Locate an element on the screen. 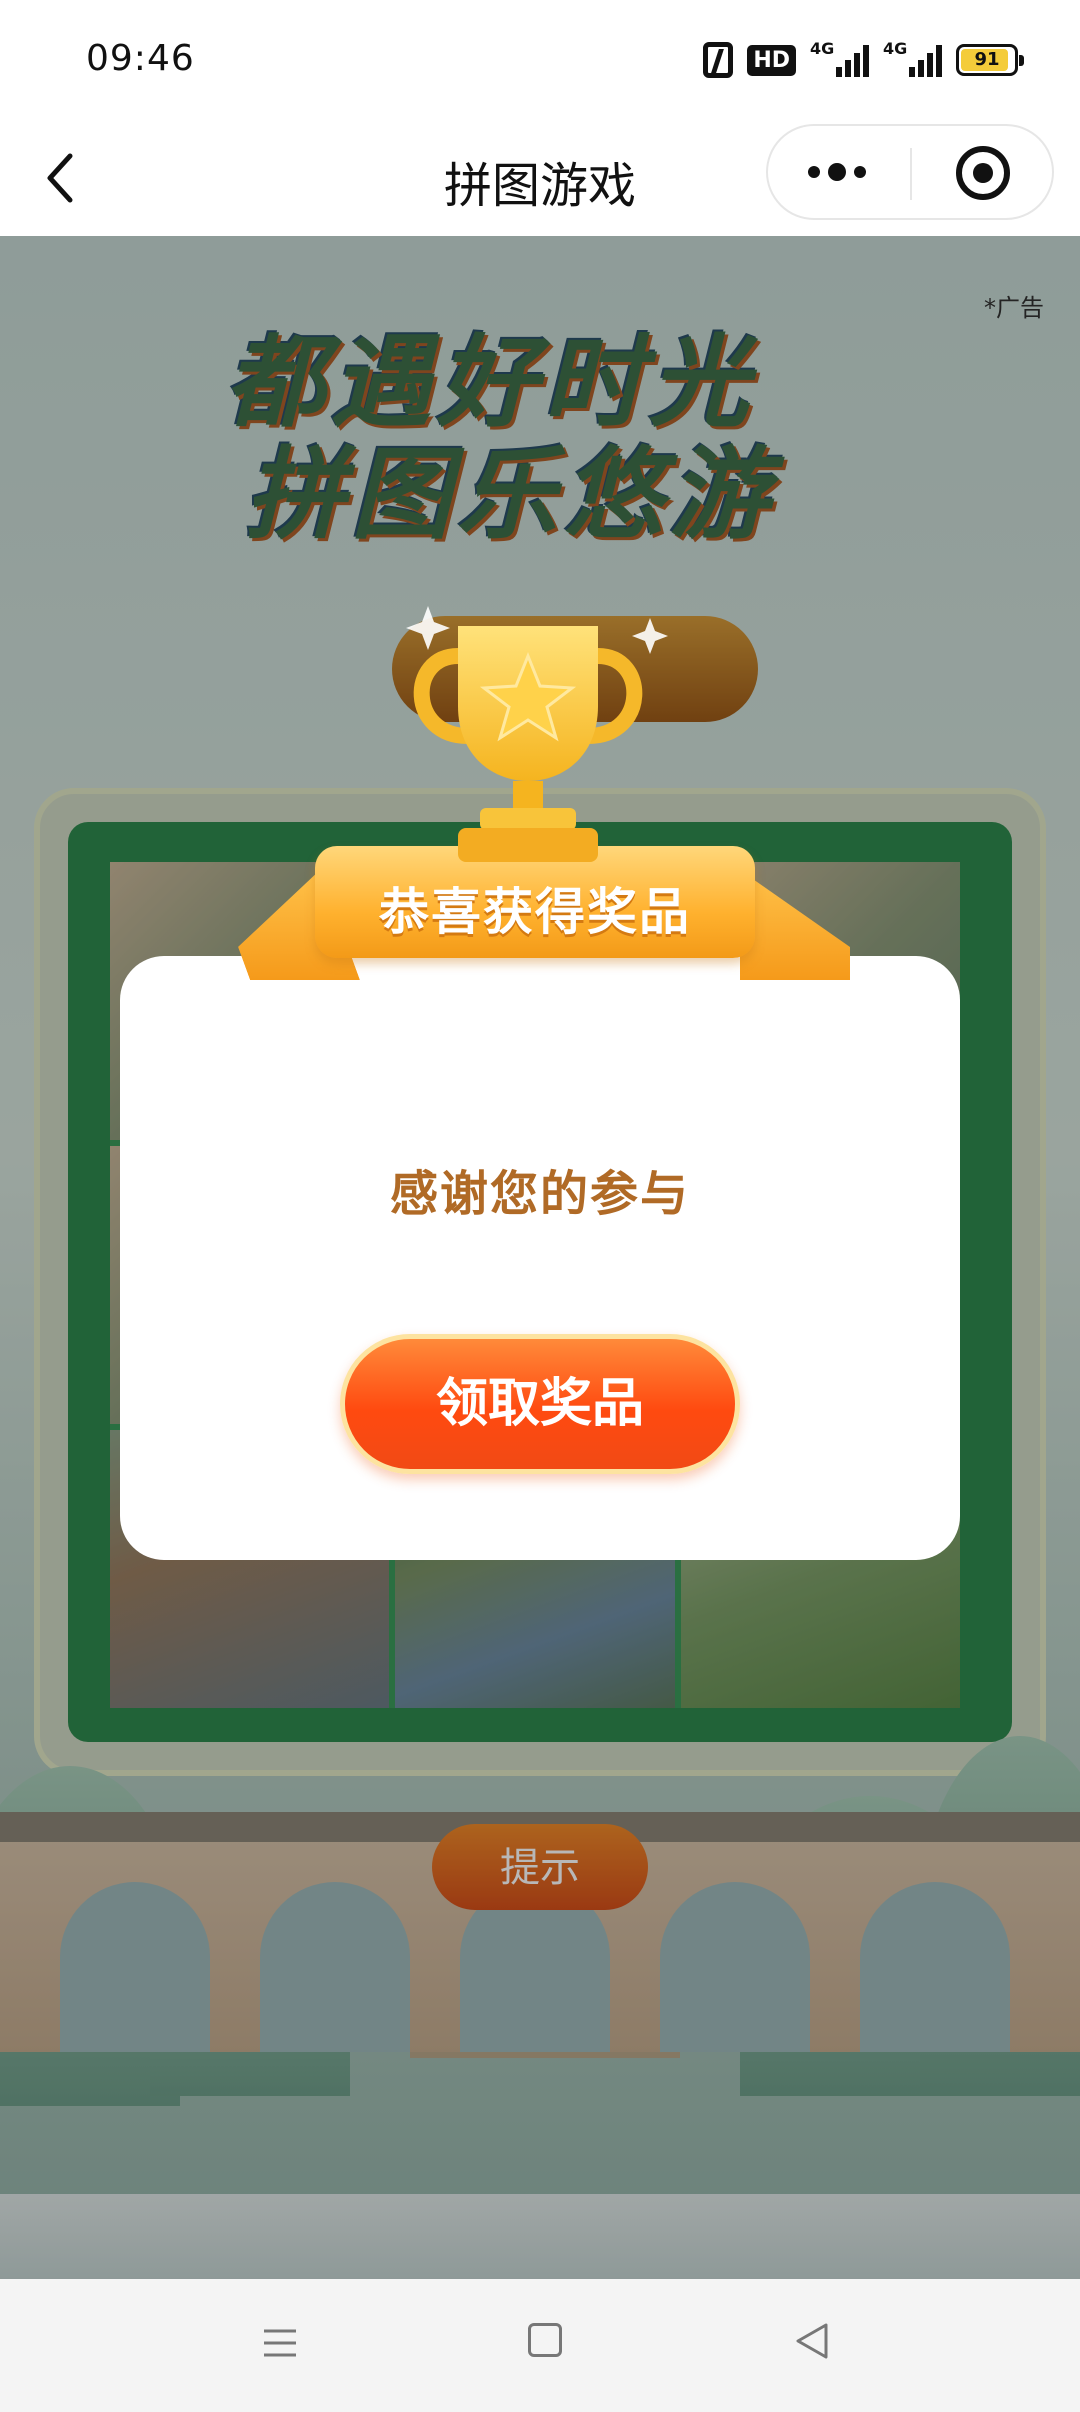 The height and width of the screenshot is (2412, 1080). home-icon is located at coordinates (545, 2340).